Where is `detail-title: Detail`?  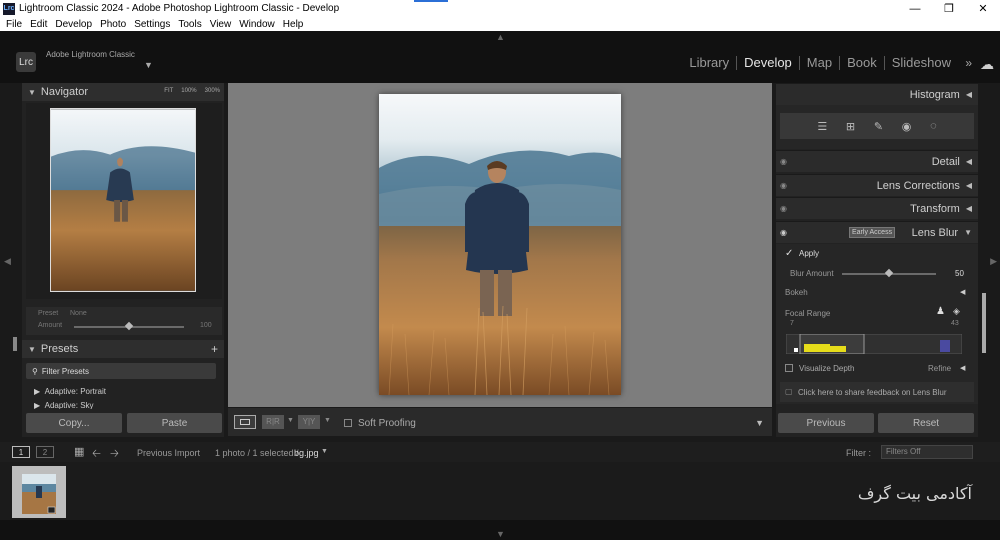
detail-title: Detail is located at coordinates (945, 161).